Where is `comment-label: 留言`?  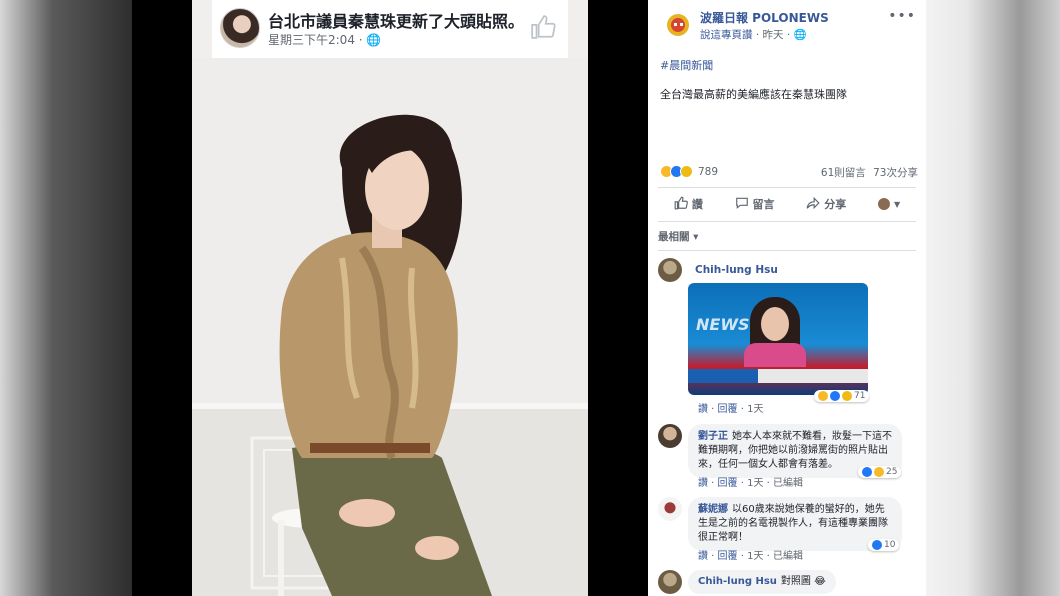
comment-label: 留言 is located at coordinates (763, 204).